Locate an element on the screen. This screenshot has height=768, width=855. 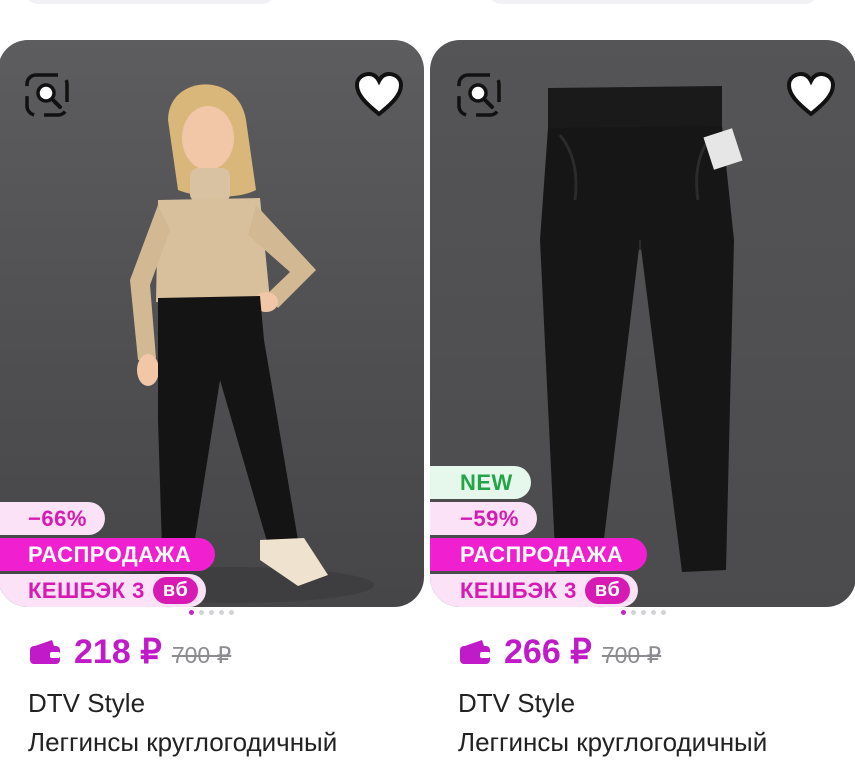
current-price: 218 ₽ is located at coordinates (118, 652).